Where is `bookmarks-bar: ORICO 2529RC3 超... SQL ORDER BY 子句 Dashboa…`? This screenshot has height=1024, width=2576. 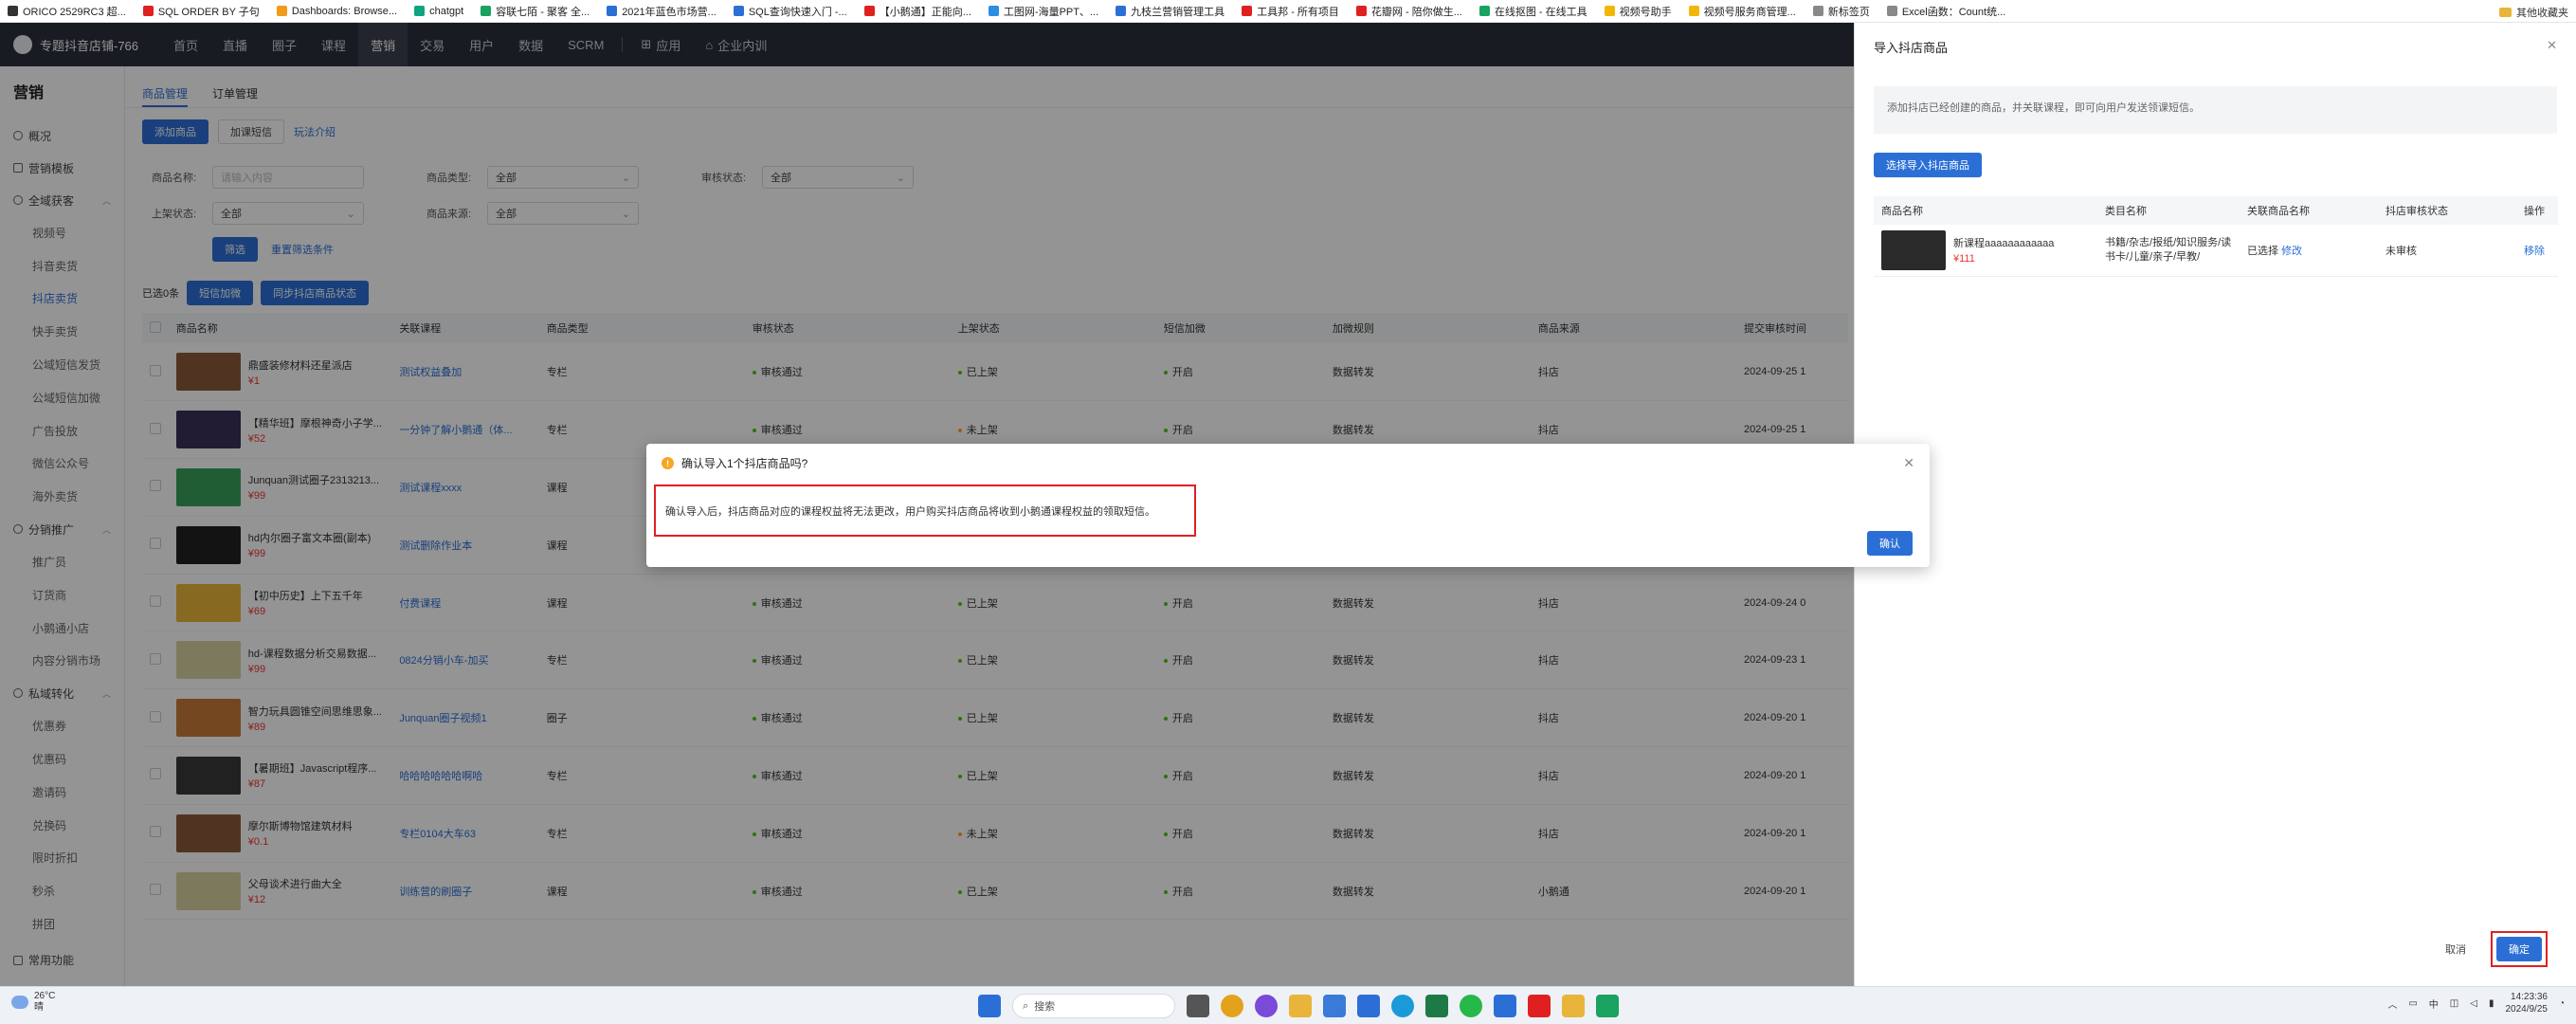
bookmarks-bar: ORICO 2529RC3 超... SQL ORDER BY 子句 Dashboa… is located at coordinates (1288, 11).